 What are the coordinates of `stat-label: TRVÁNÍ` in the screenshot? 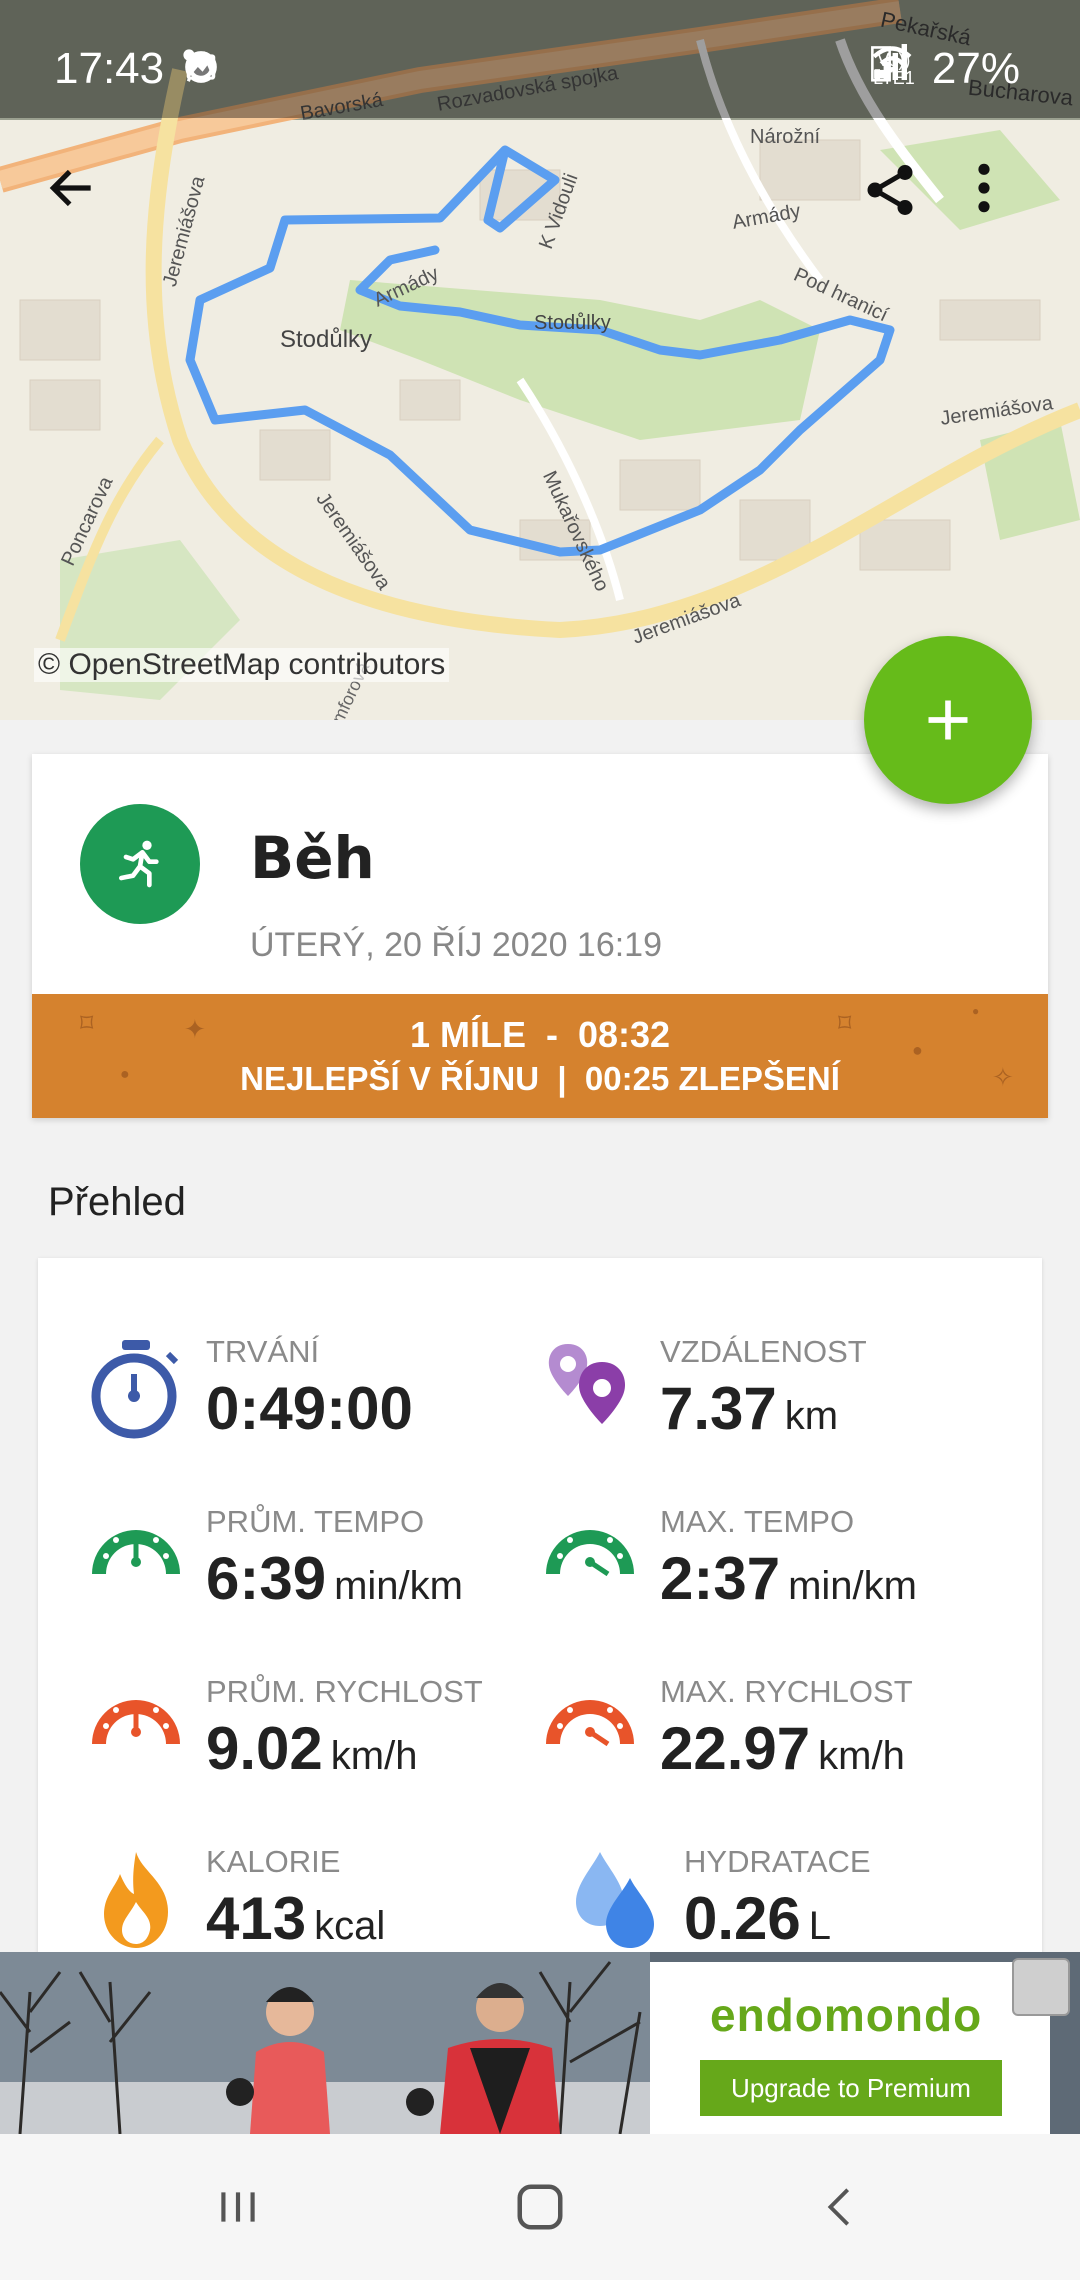 It's located at (263, 1351).